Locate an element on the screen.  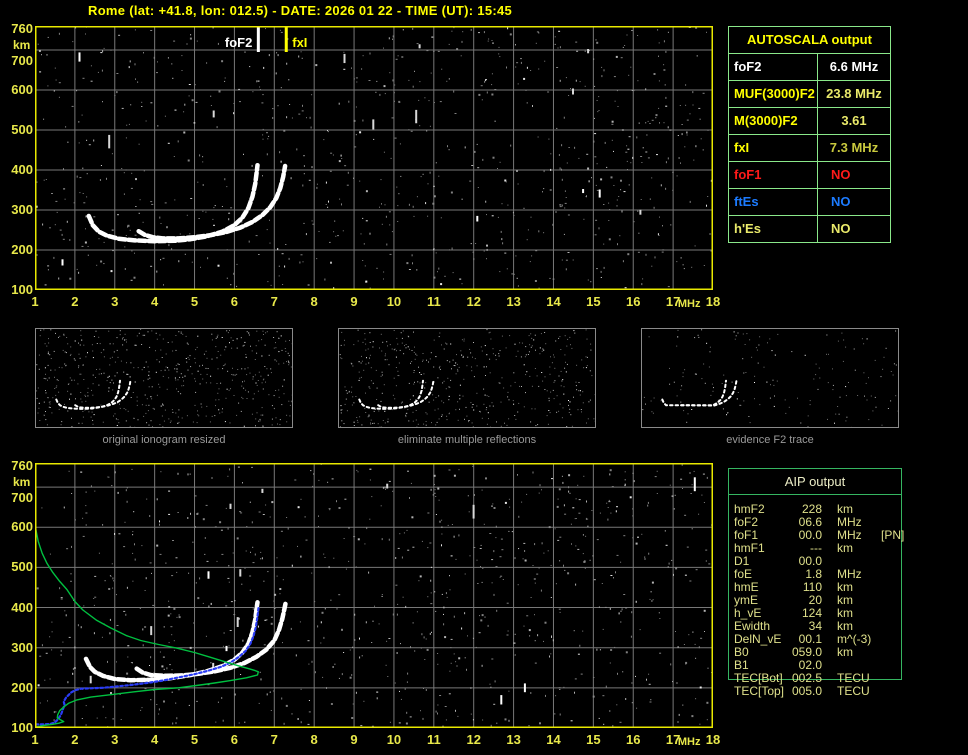
x-tick-label: 2 is located at coordinates (75, 301).